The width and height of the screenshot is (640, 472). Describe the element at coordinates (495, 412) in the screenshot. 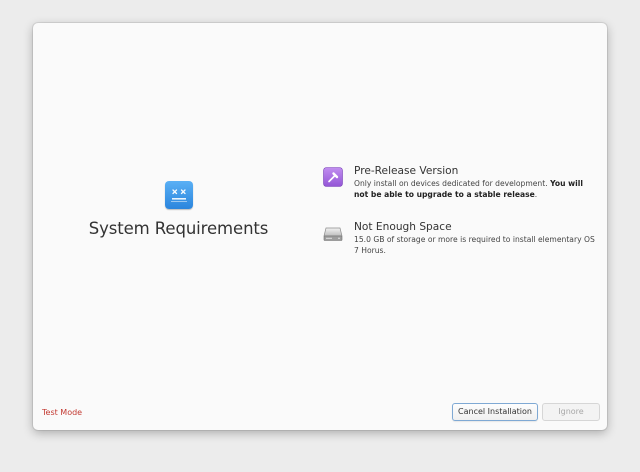

I see `cancel-installation-button: Cancel Installation` at that location.